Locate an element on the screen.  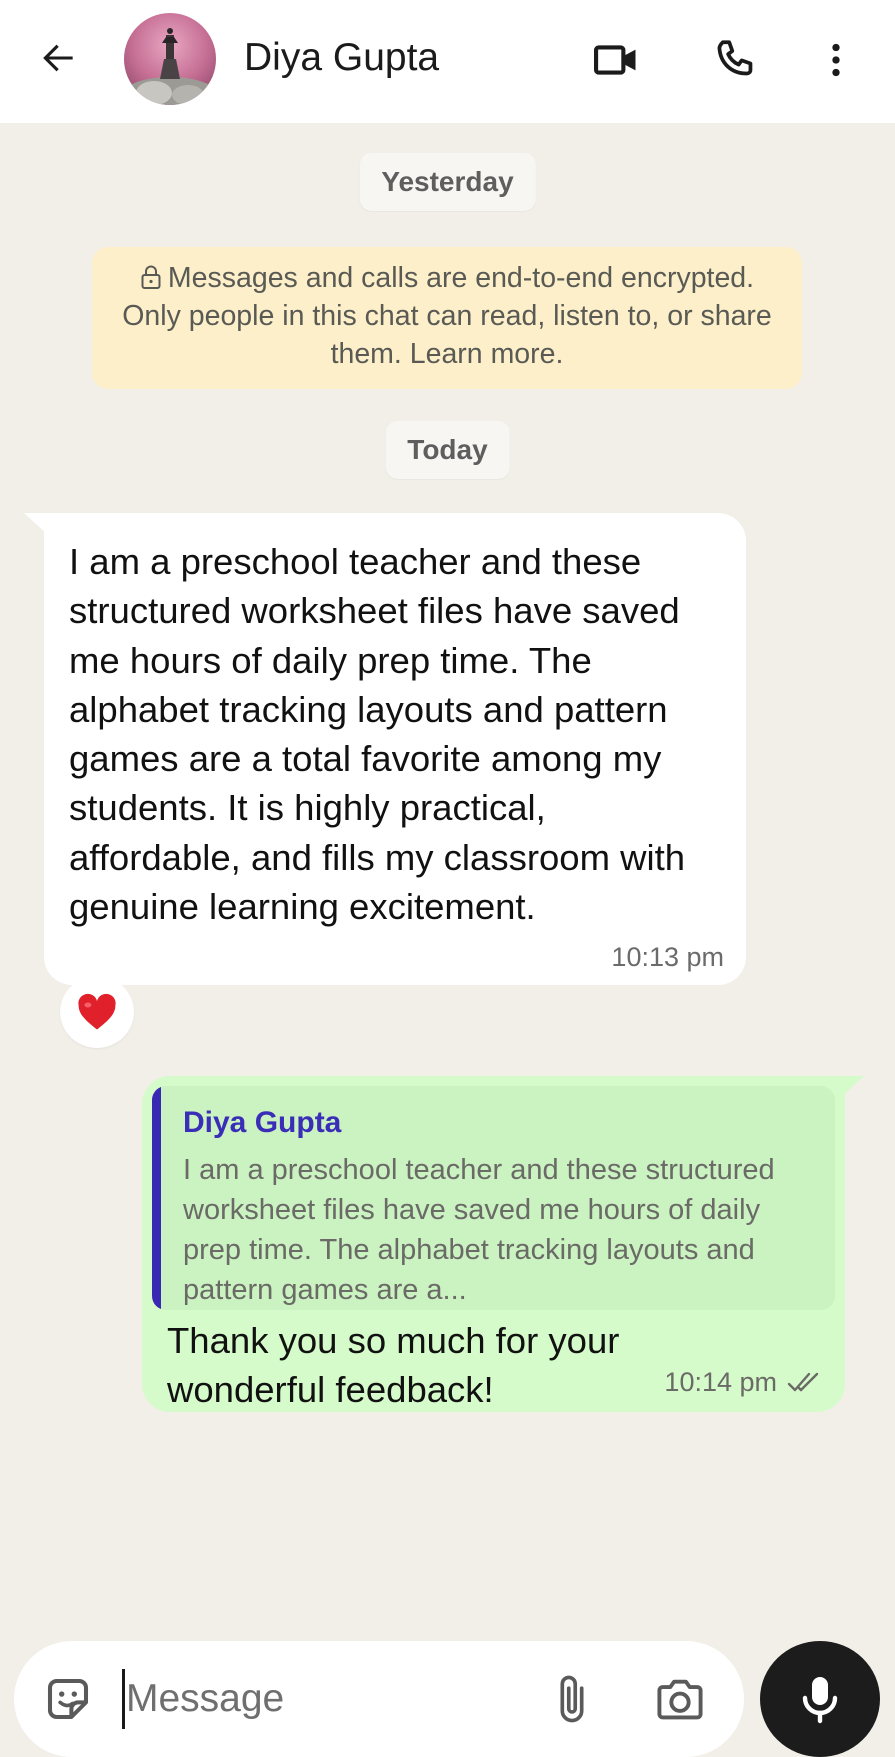
microphone-icon is located at coordinates (820, 1700).